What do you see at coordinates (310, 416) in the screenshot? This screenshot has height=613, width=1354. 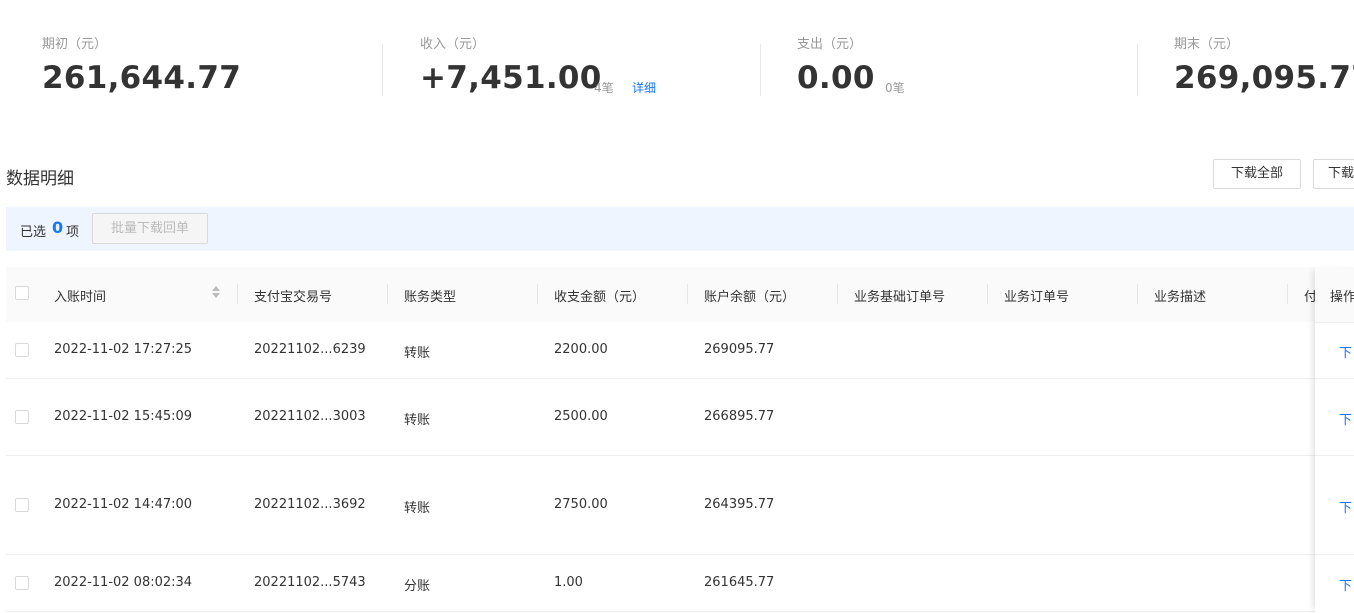 I see `cell-trade-no: 20221102...3003` at bounding box center [310, 416].